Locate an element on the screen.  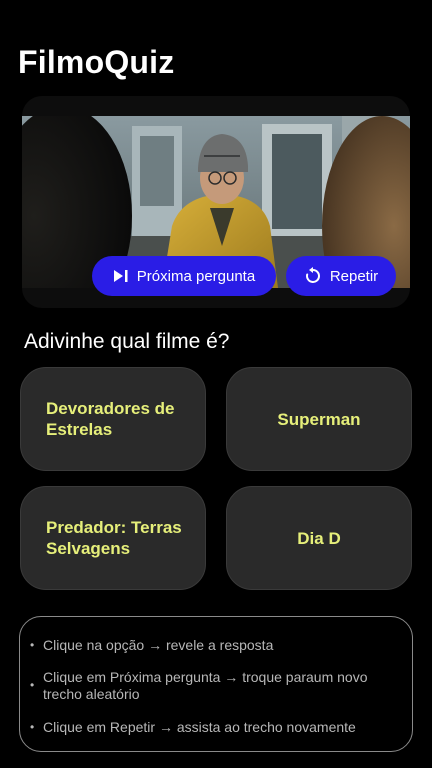
answer-option-label: Superman is located at coordinates (319, 419).